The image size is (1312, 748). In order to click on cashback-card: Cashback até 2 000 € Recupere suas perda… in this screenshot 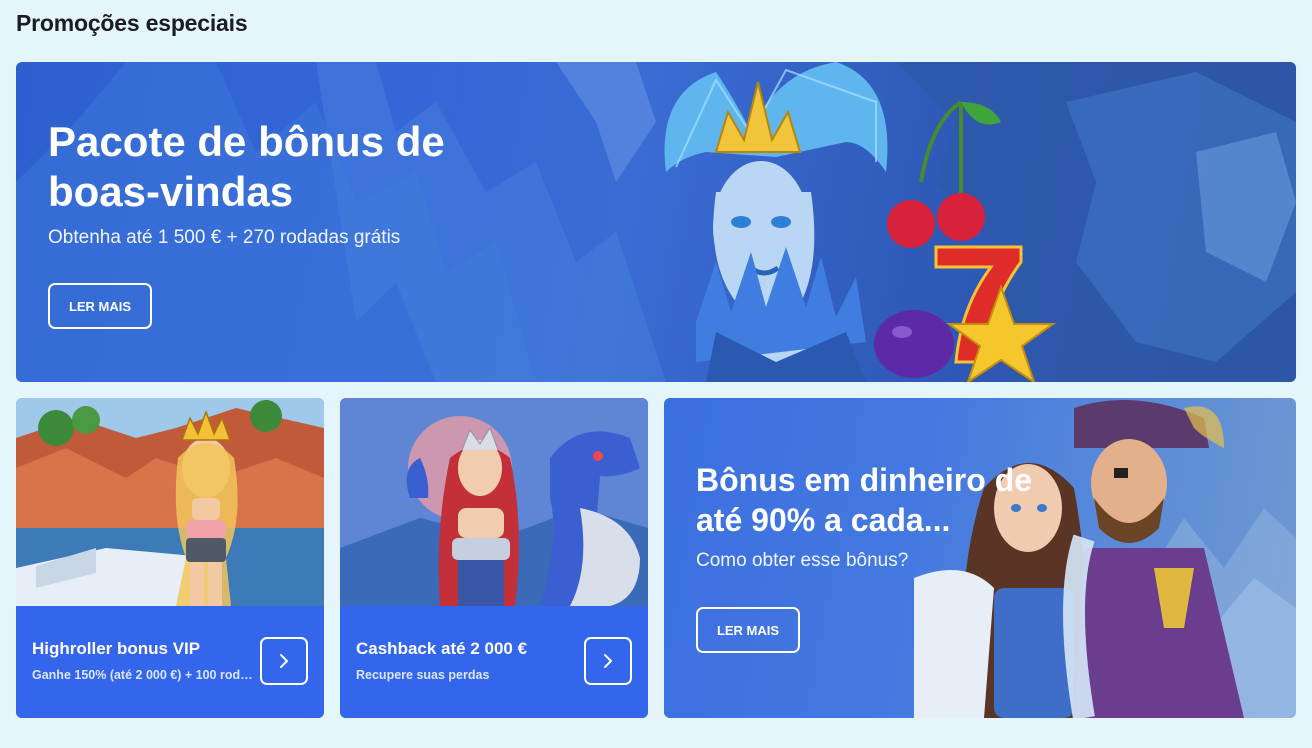, I will do `click(494, 558)`.